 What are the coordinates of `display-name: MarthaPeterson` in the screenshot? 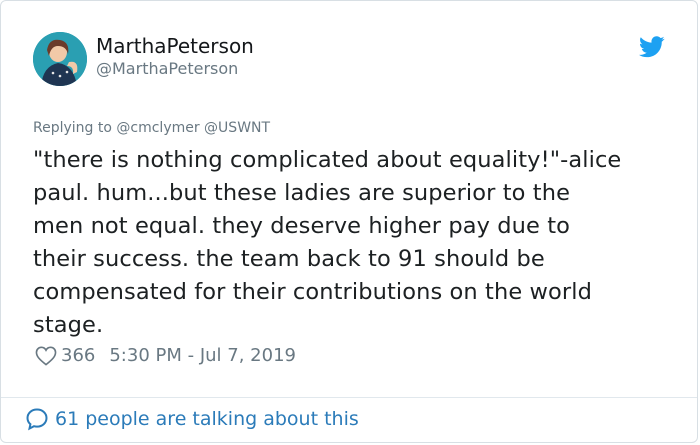 It's located at (175, 46).